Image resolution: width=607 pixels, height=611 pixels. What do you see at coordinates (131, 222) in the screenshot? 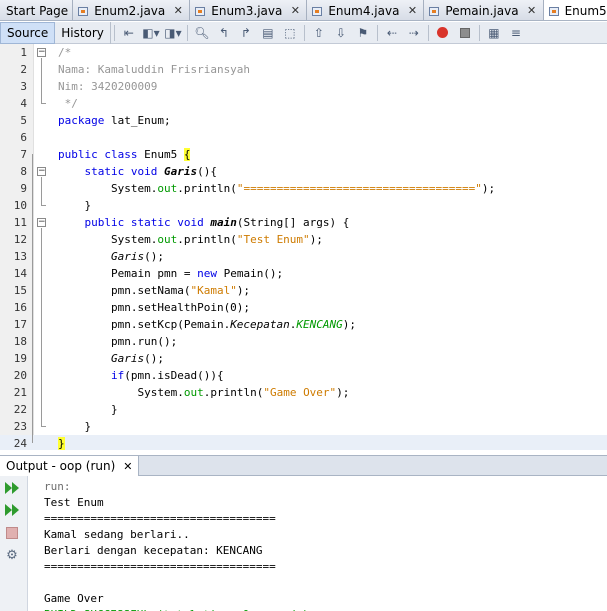
I see `code-token: public static void` at bounding box center [131, 222].